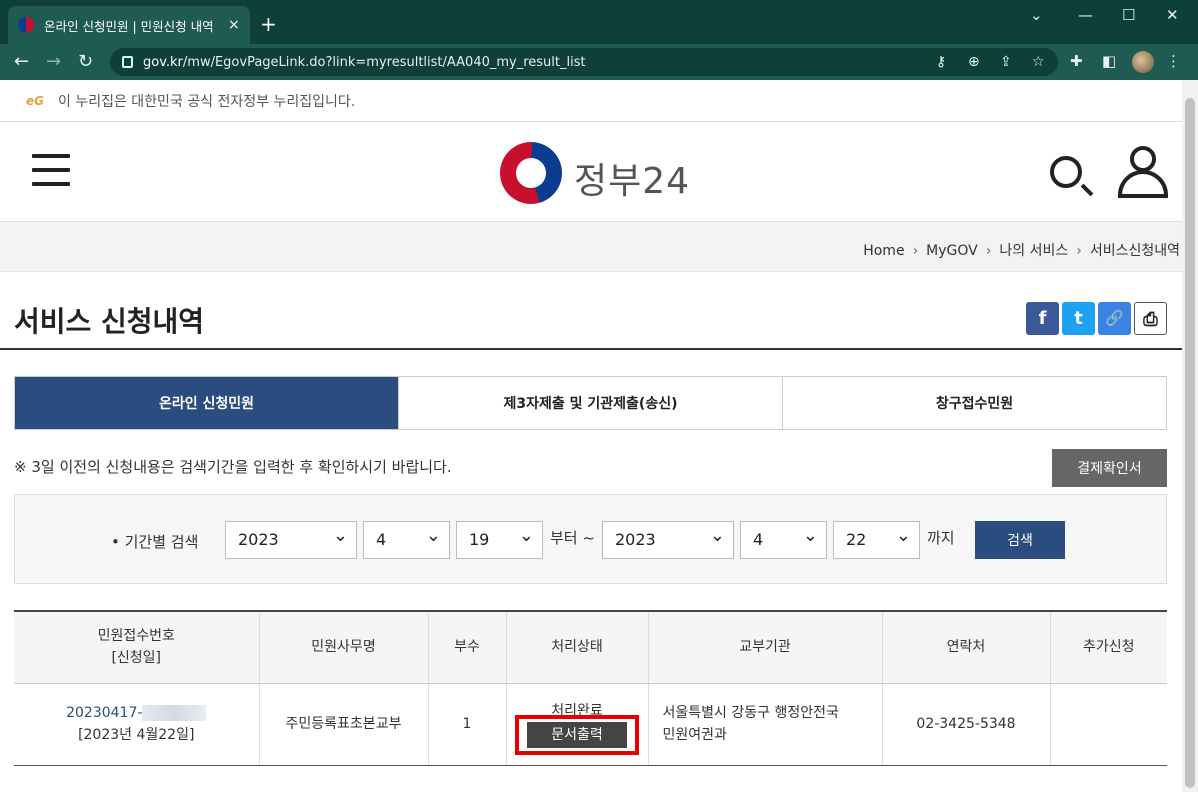  I want to click on from-month-select: 4, so click(406, 538).